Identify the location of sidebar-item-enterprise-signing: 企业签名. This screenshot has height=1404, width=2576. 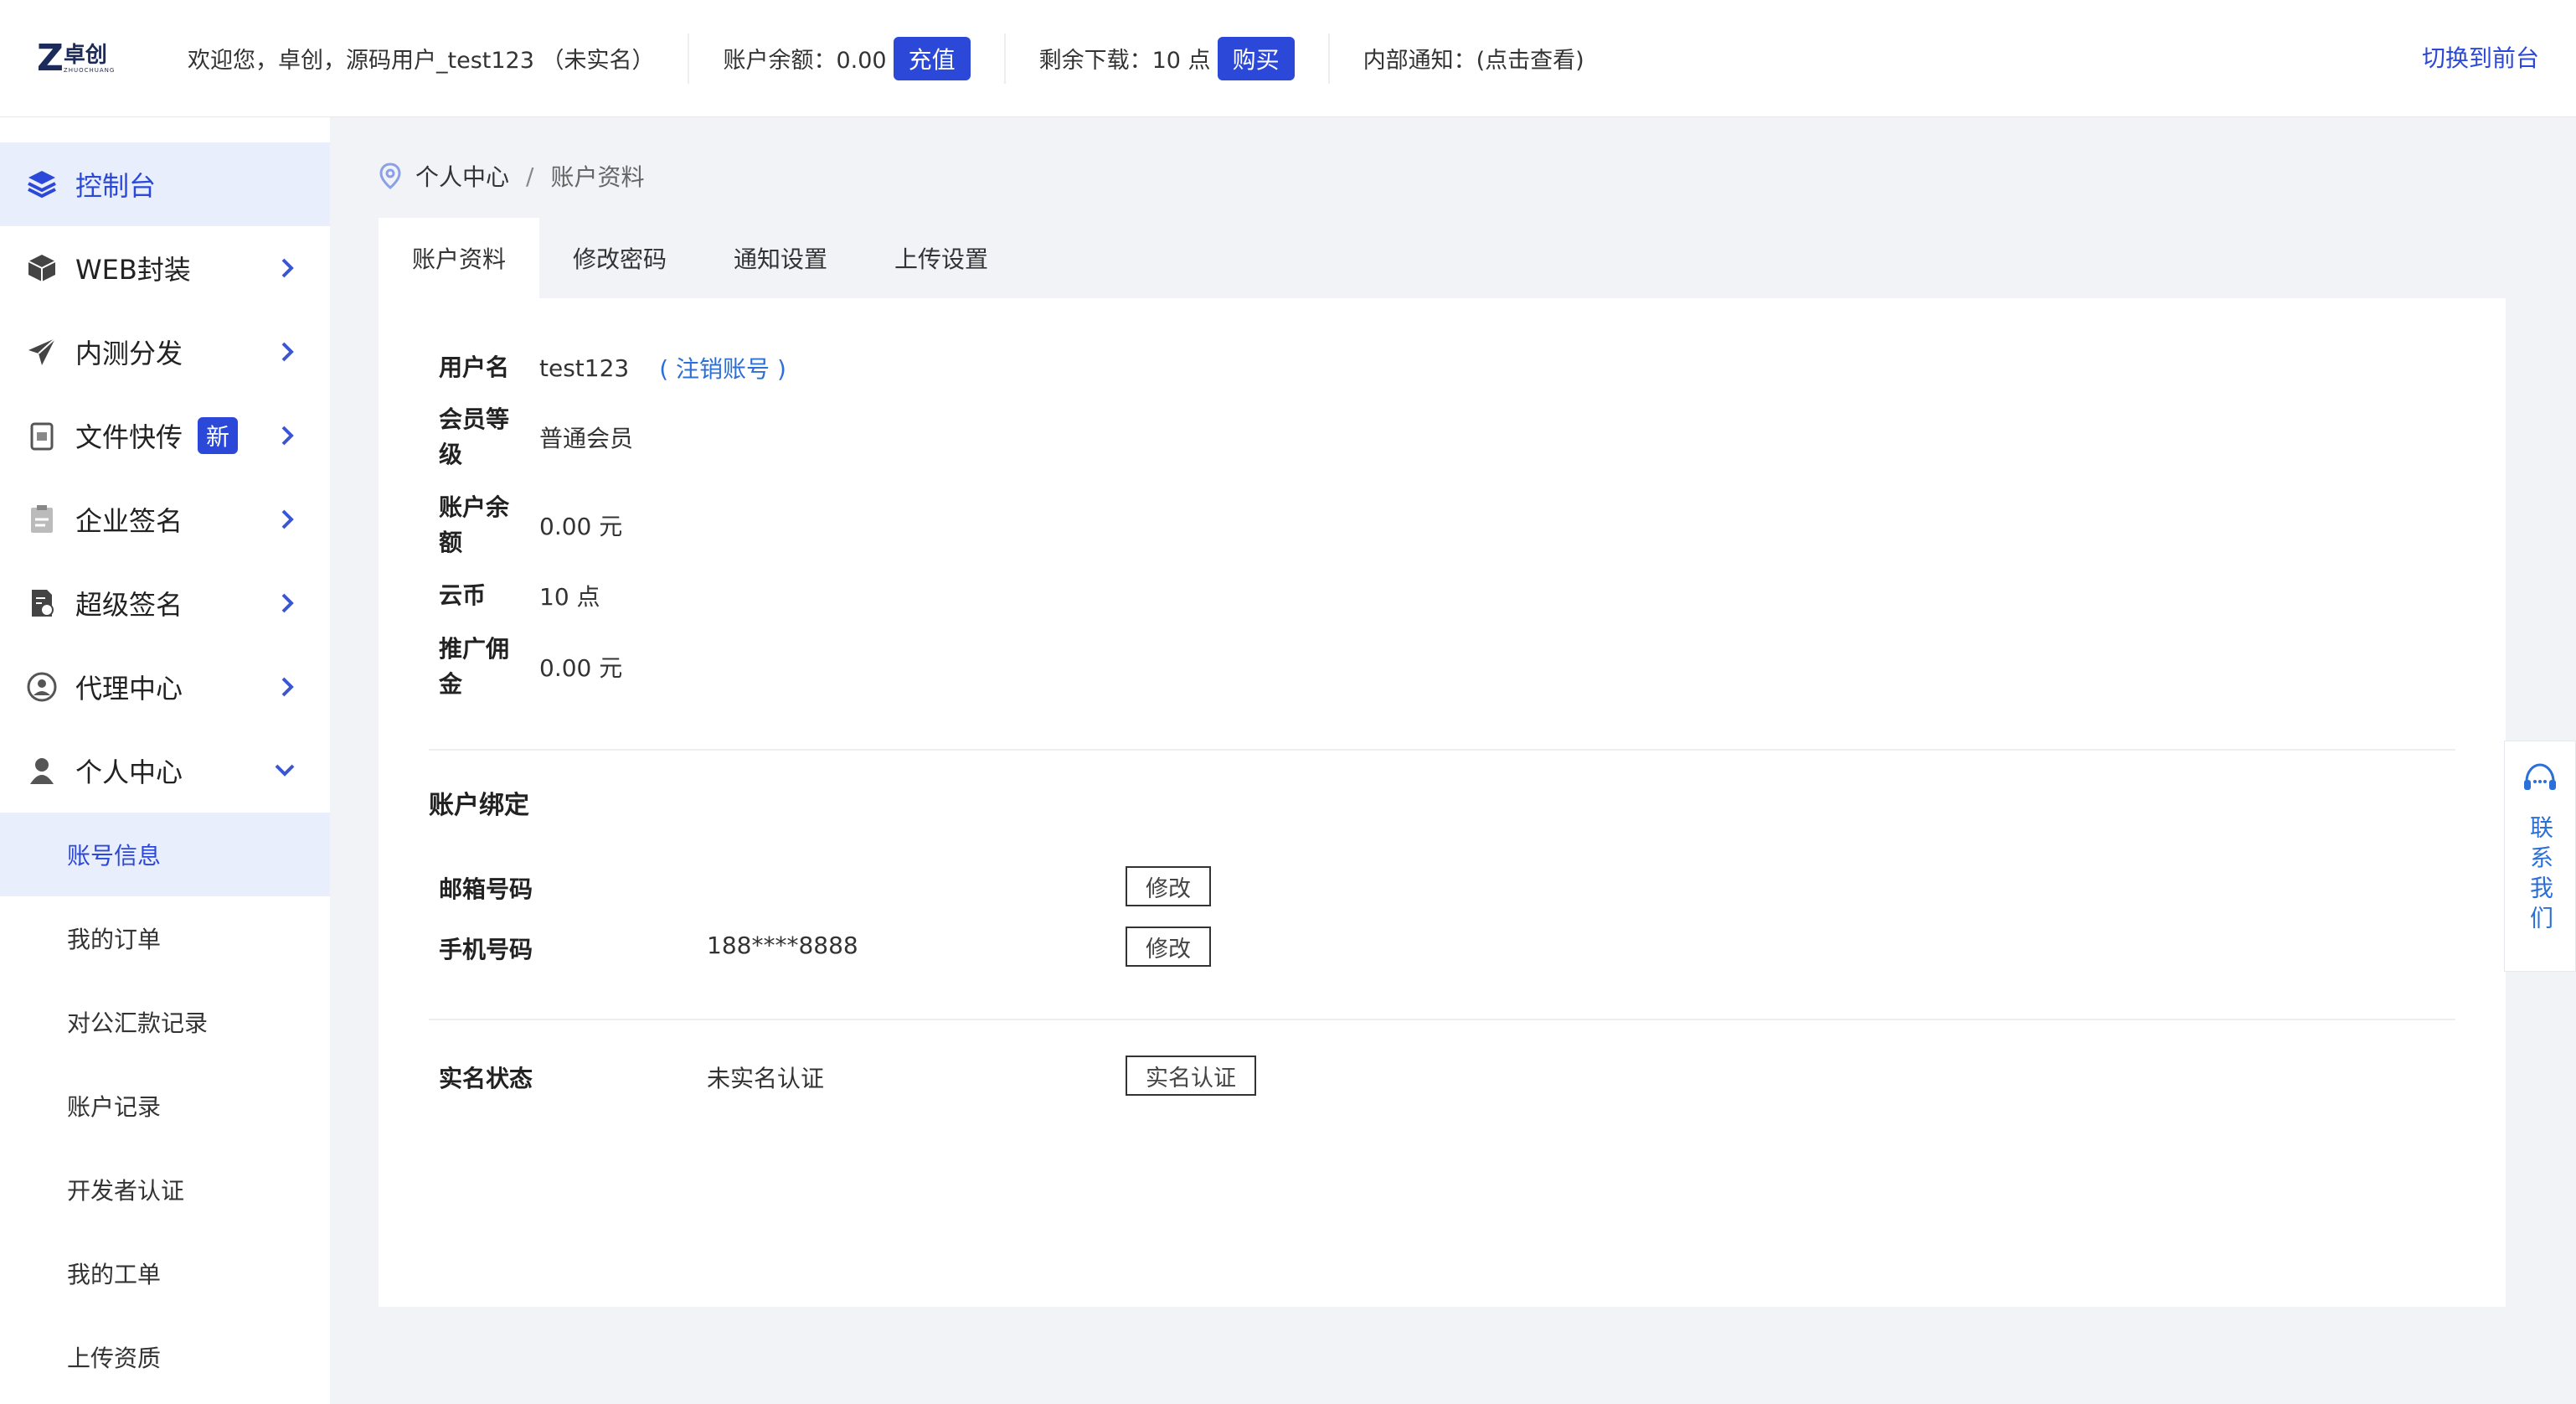
(165, 519).